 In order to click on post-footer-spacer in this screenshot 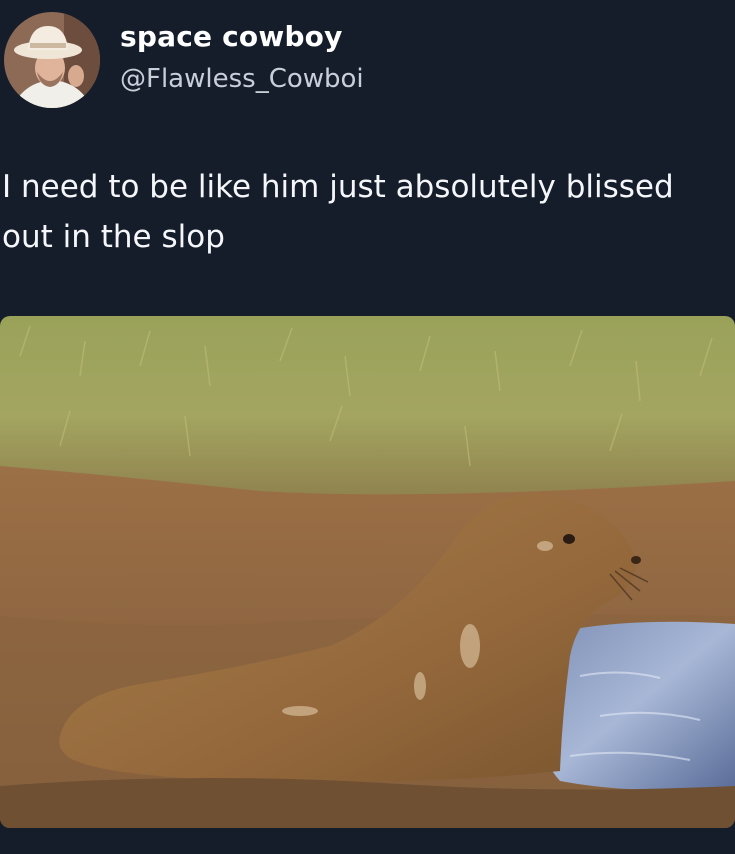, I will do `click(367, 841)`.